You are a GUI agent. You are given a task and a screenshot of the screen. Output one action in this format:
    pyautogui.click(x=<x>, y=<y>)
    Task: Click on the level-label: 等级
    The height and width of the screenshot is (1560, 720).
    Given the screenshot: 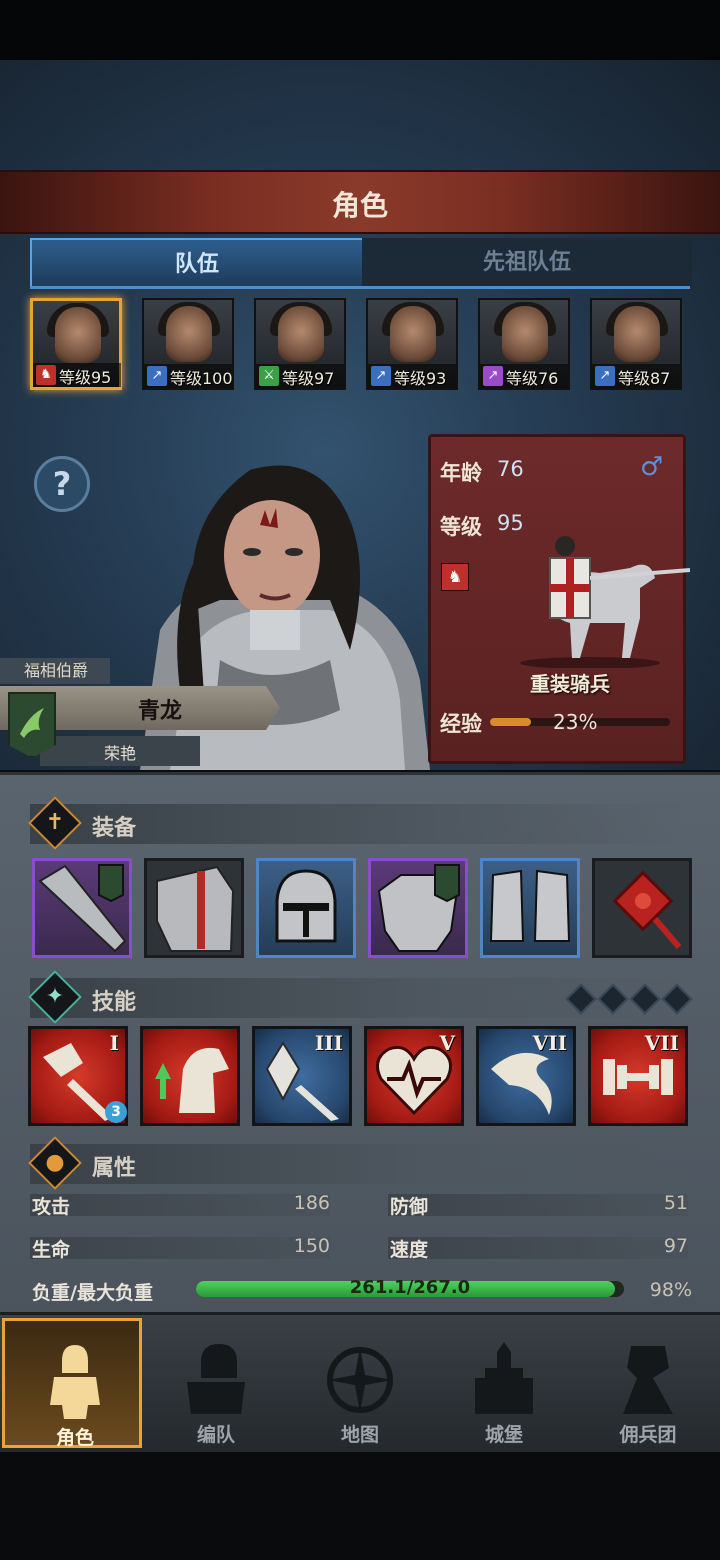 What is the action you would take?
    pyautogui.click(x=461, y=527)
    